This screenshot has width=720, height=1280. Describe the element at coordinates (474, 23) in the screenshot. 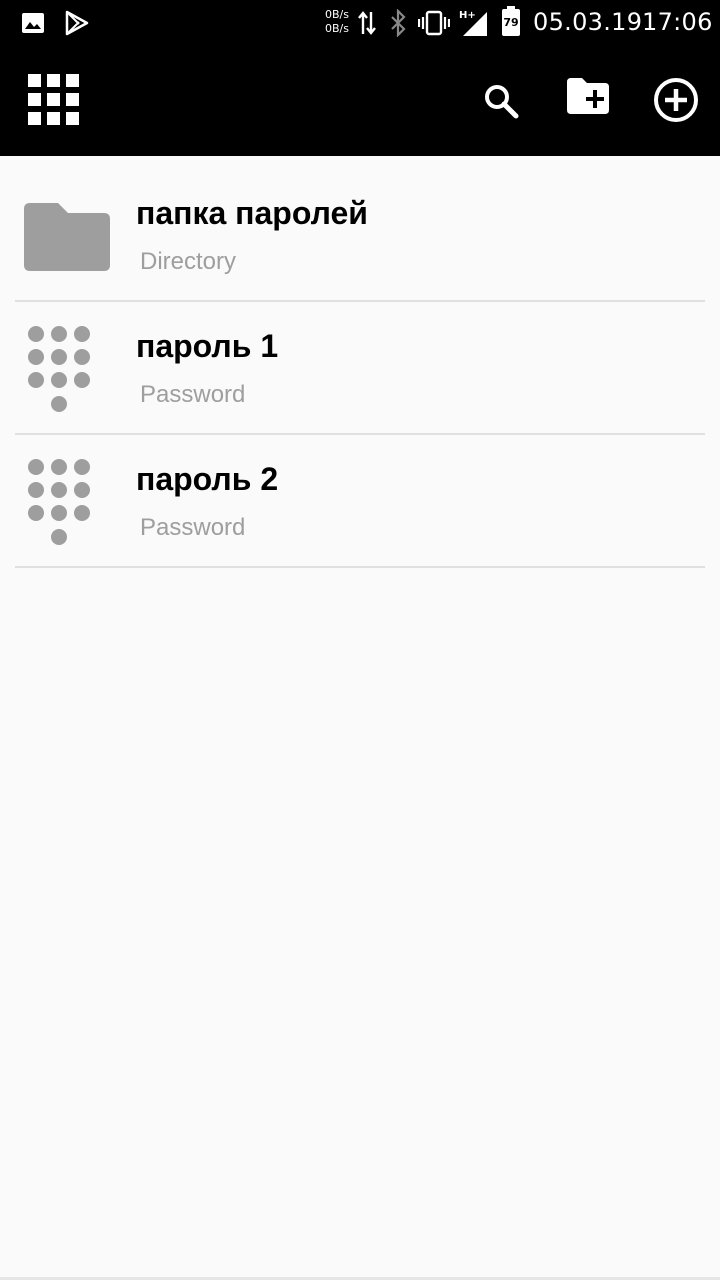

I see `signal-hplus-icon: H+` at that location.